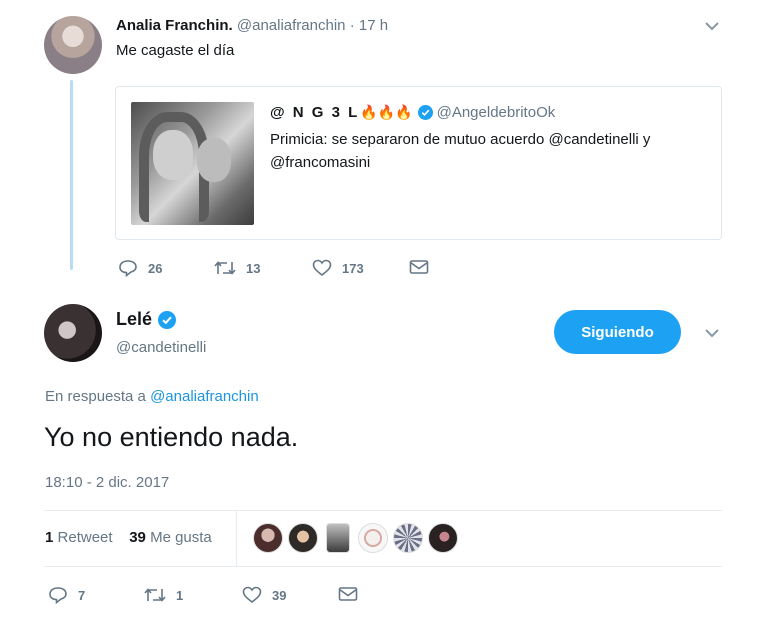  I want to click on retweet-count: 13, so click(253, 268).